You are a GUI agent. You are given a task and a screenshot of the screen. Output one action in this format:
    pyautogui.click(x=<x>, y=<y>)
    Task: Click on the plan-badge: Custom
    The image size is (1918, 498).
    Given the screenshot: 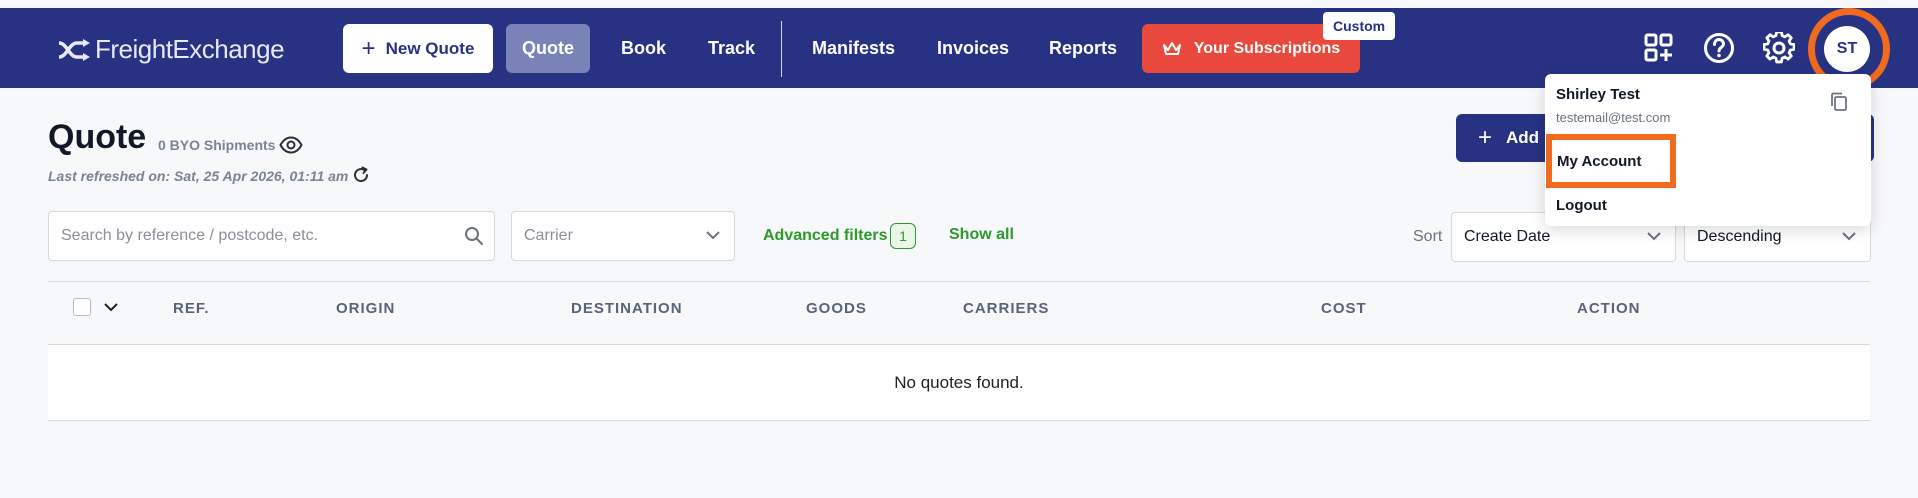 What is the action you would take?
    pyautogui.click(x=1359, y=26)
    